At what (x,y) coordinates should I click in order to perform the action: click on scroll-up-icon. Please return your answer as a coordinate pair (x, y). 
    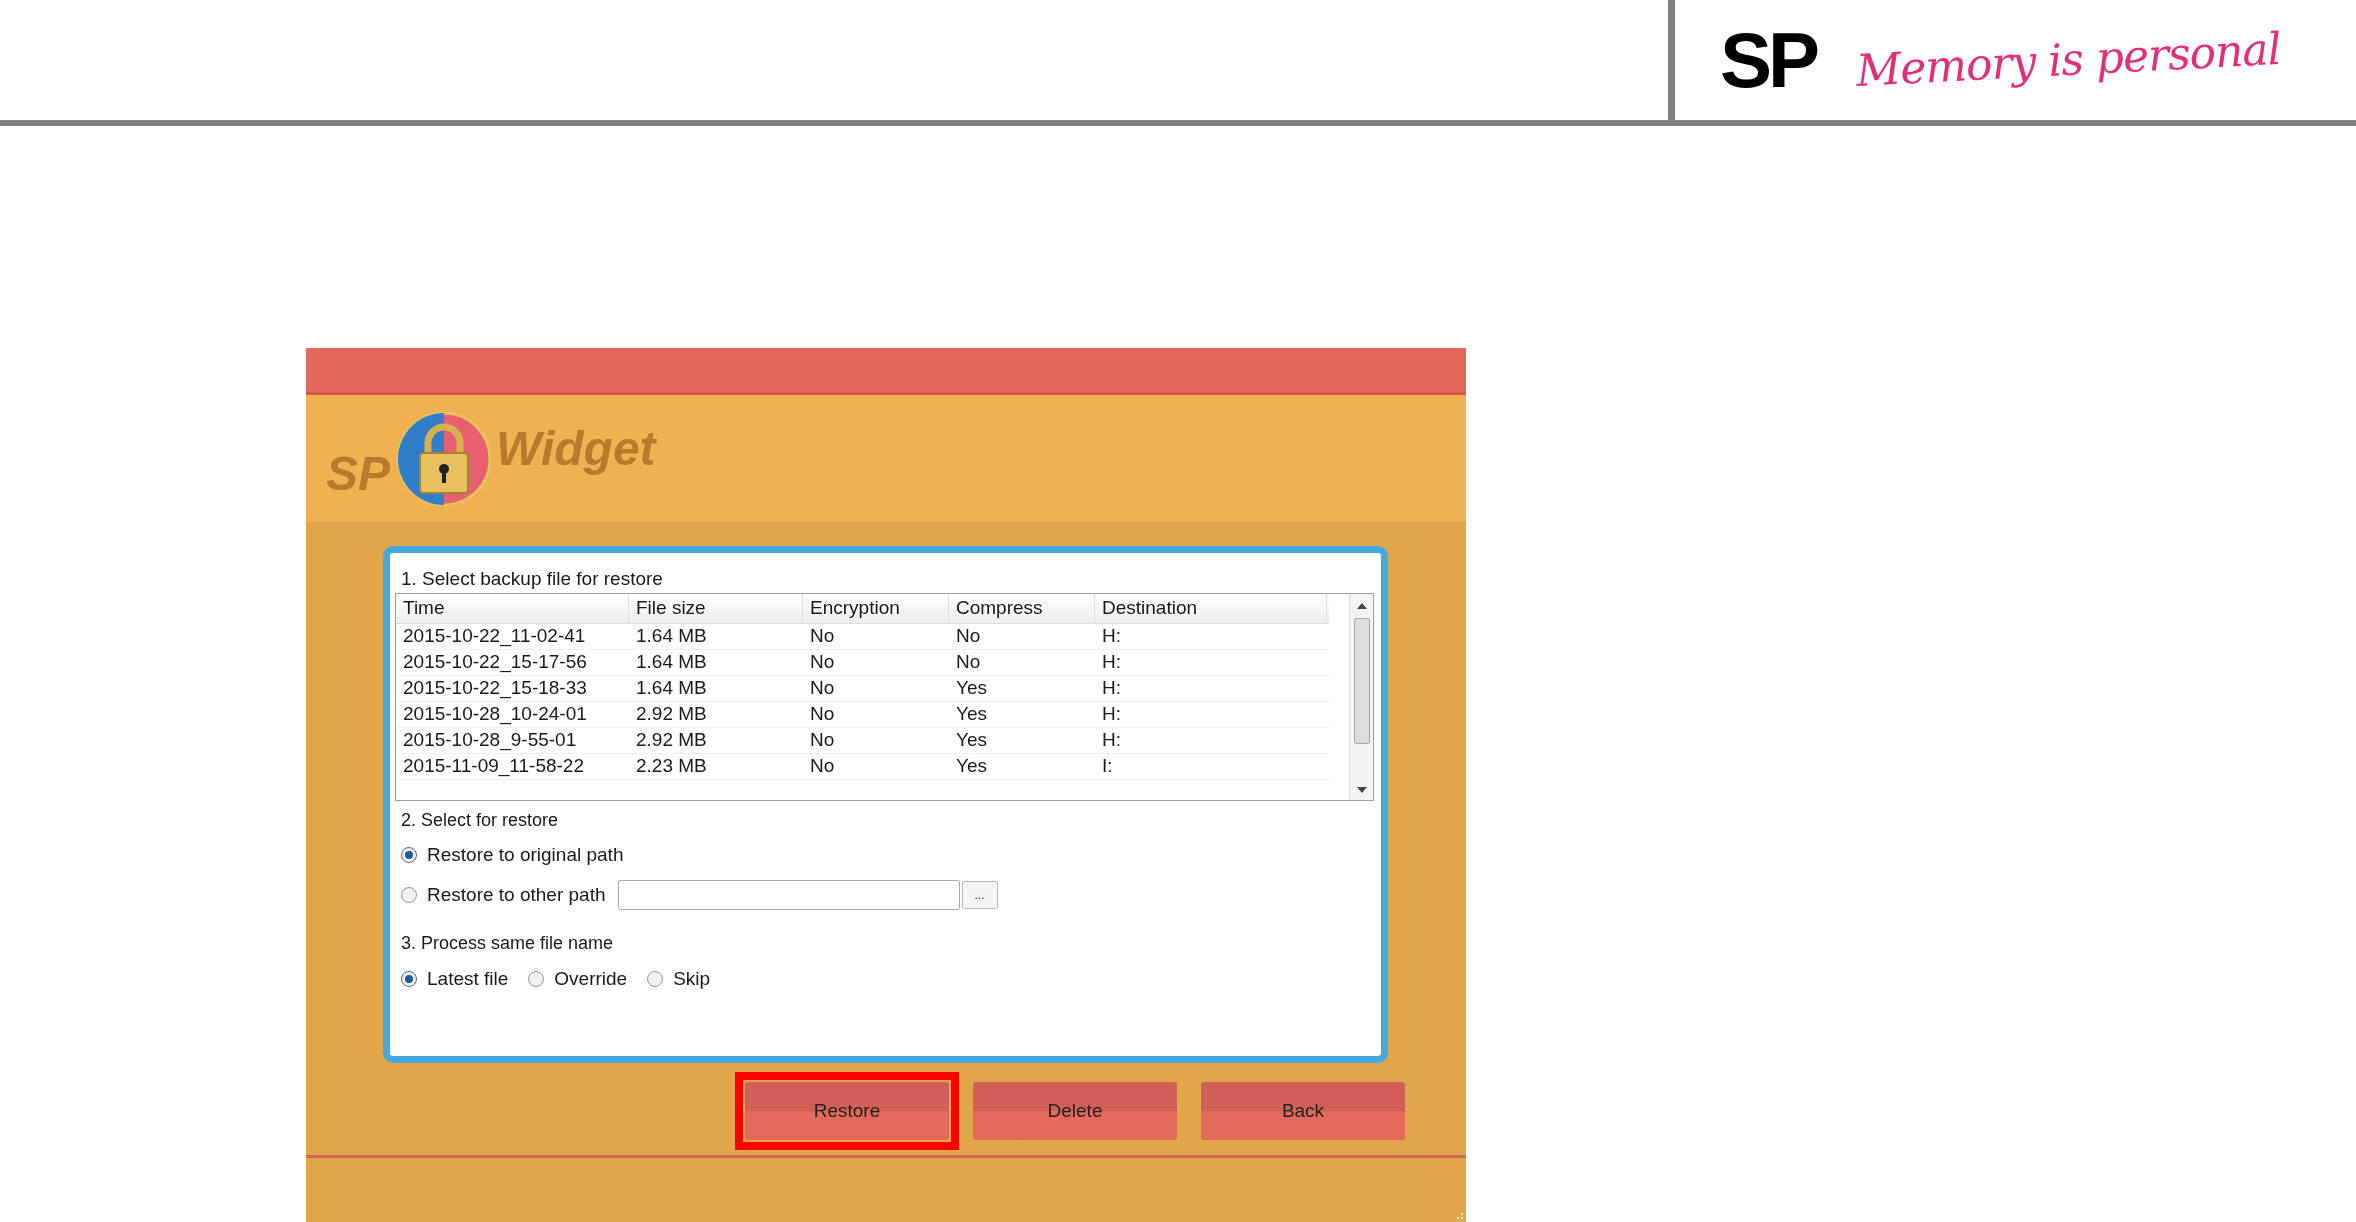
    Looking at the image, I should click on (1361, 606).